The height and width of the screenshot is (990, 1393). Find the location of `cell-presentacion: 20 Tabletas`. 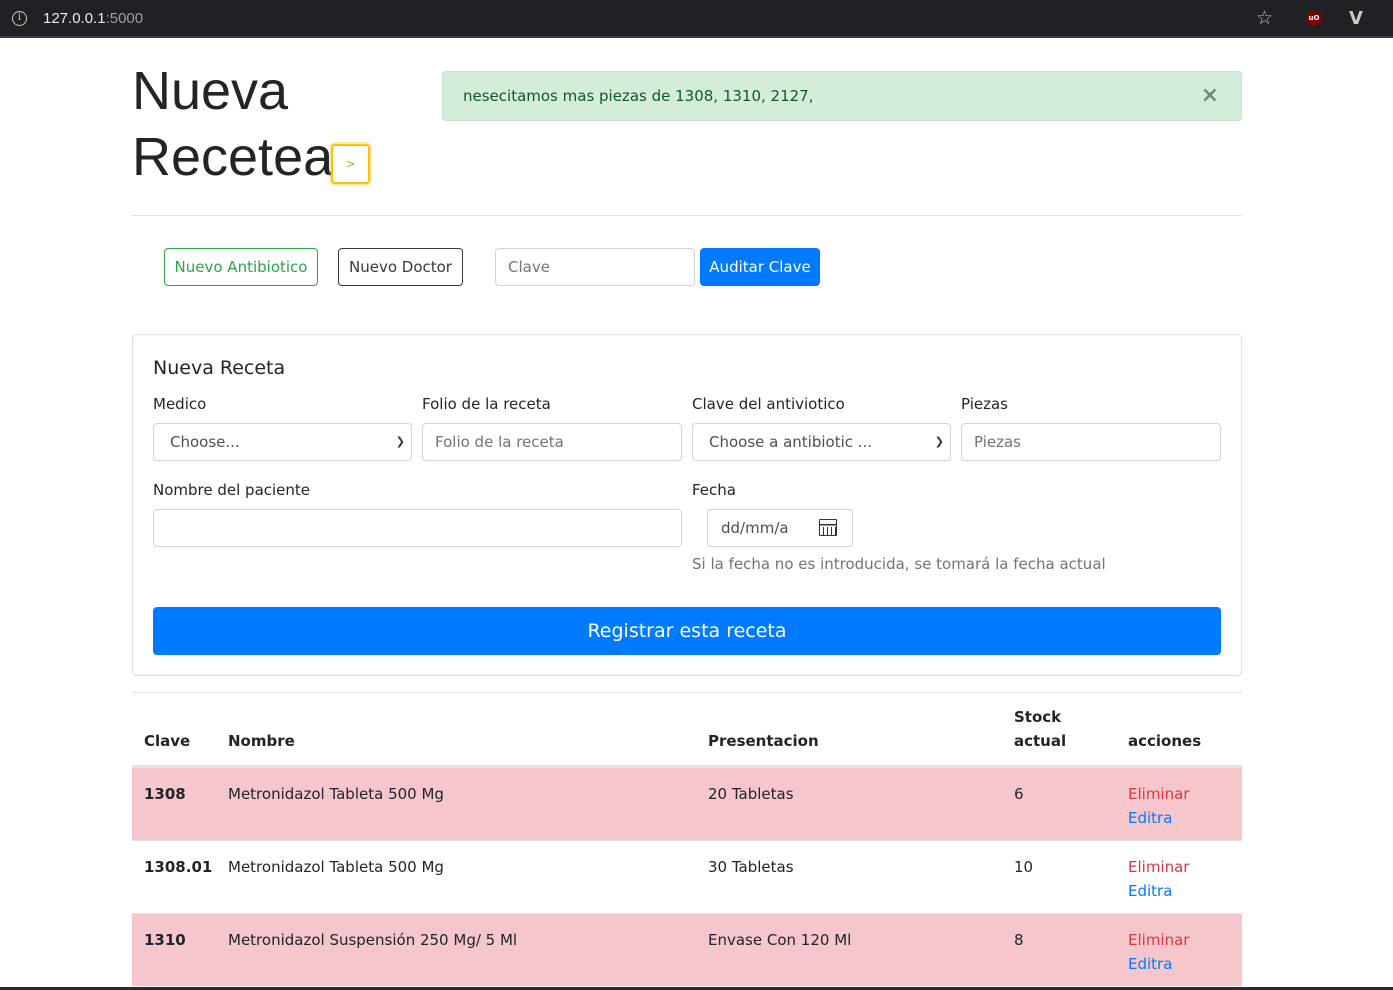

cell-presentacion: 20 Tabletas is located at coordinates (751, 794).